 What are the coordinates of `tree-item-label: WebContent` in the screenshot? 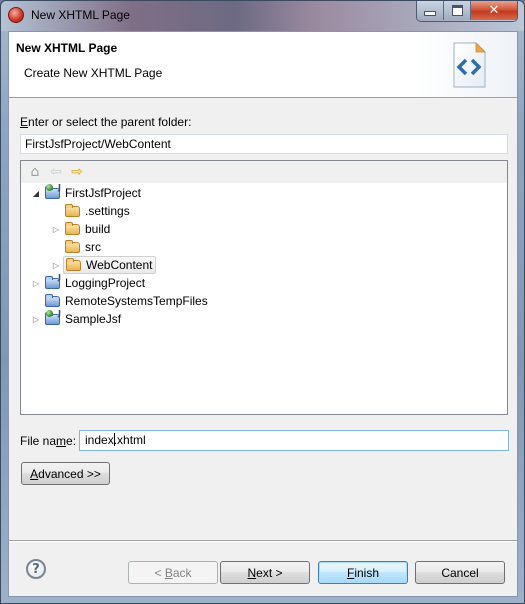 It's located at (119, 265).